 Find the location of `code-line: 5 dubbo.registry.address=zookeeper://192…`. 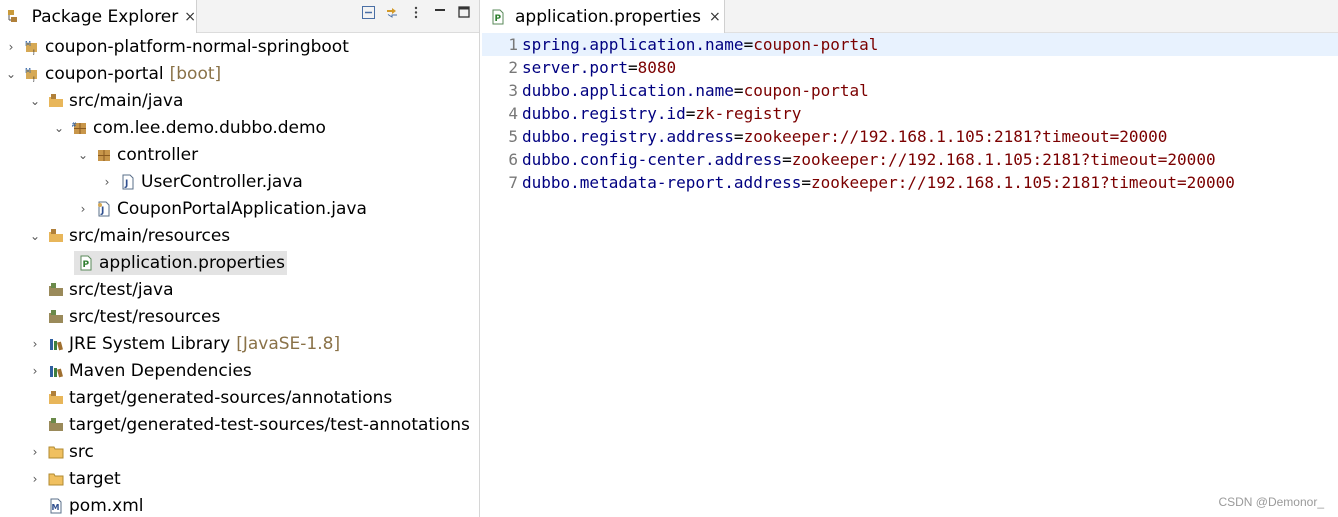

code-line: 5 dubbo.registry.address=zookeeper://192… is located at coordinates (910, 136).